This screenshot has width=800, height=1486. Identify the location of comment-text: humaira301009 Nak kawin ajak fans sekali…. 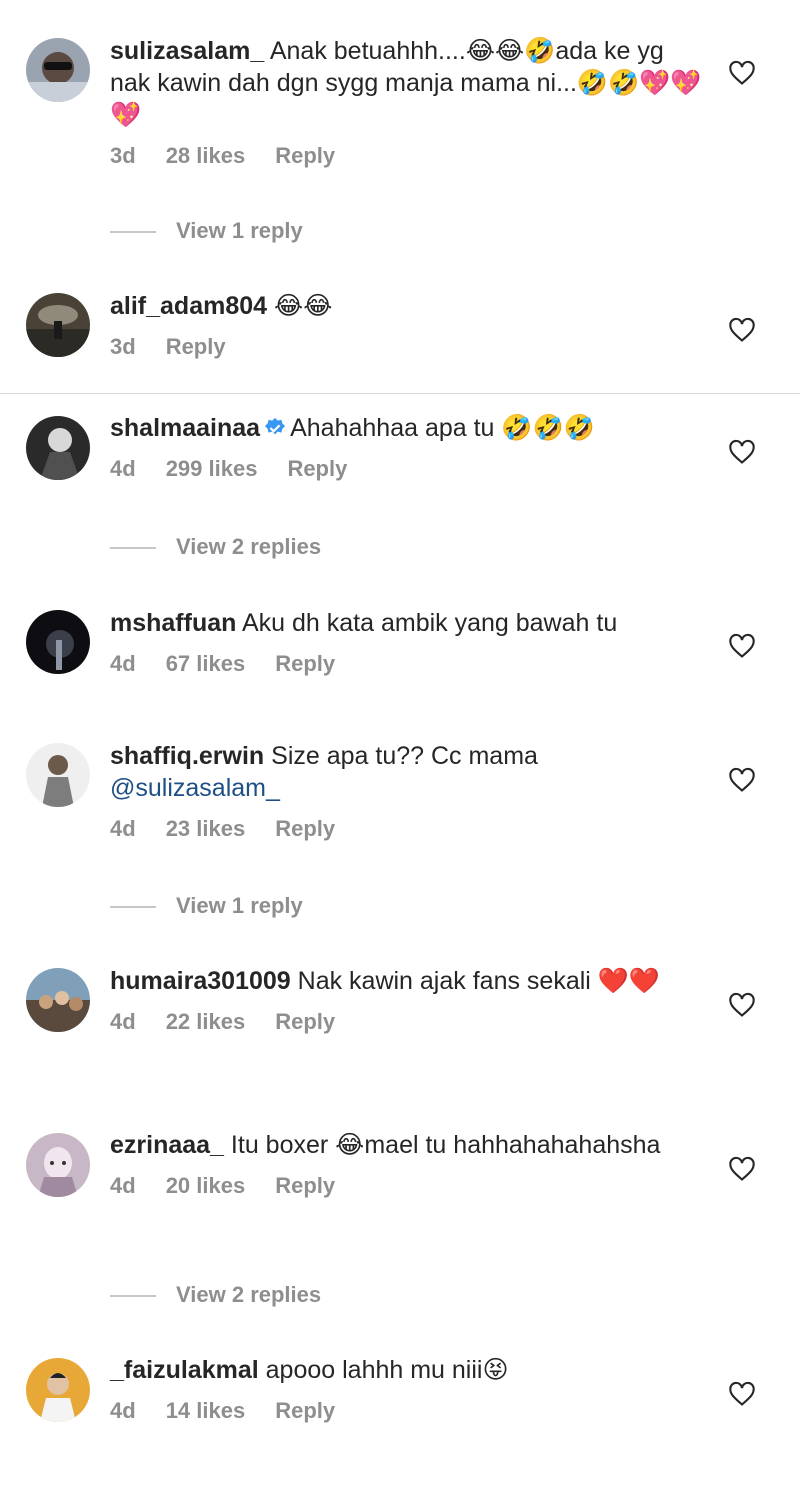
(410, 981).